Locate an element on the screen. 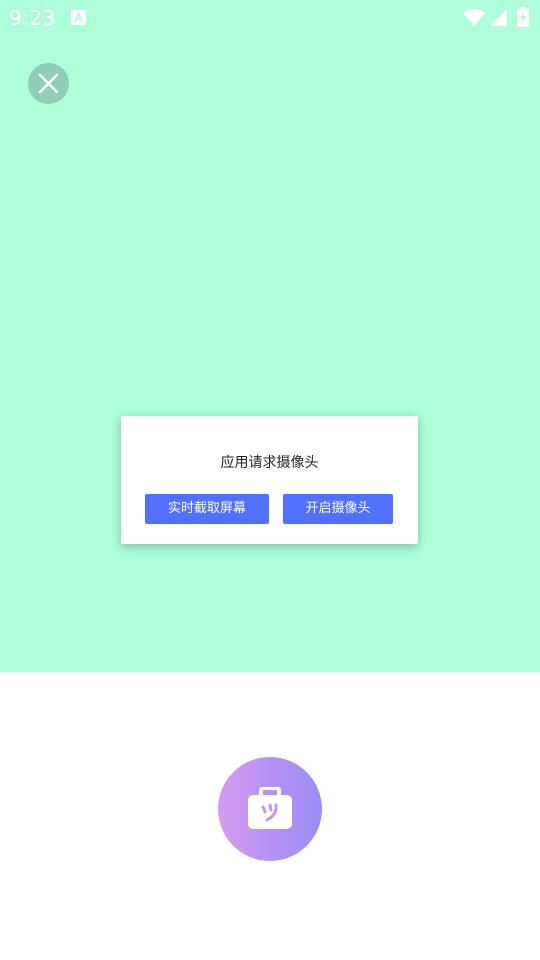 Image resolution: width=540 pixels, height=960 pixels. open-camera-button: 开启摄像头 is located at coordinates (338, 509).